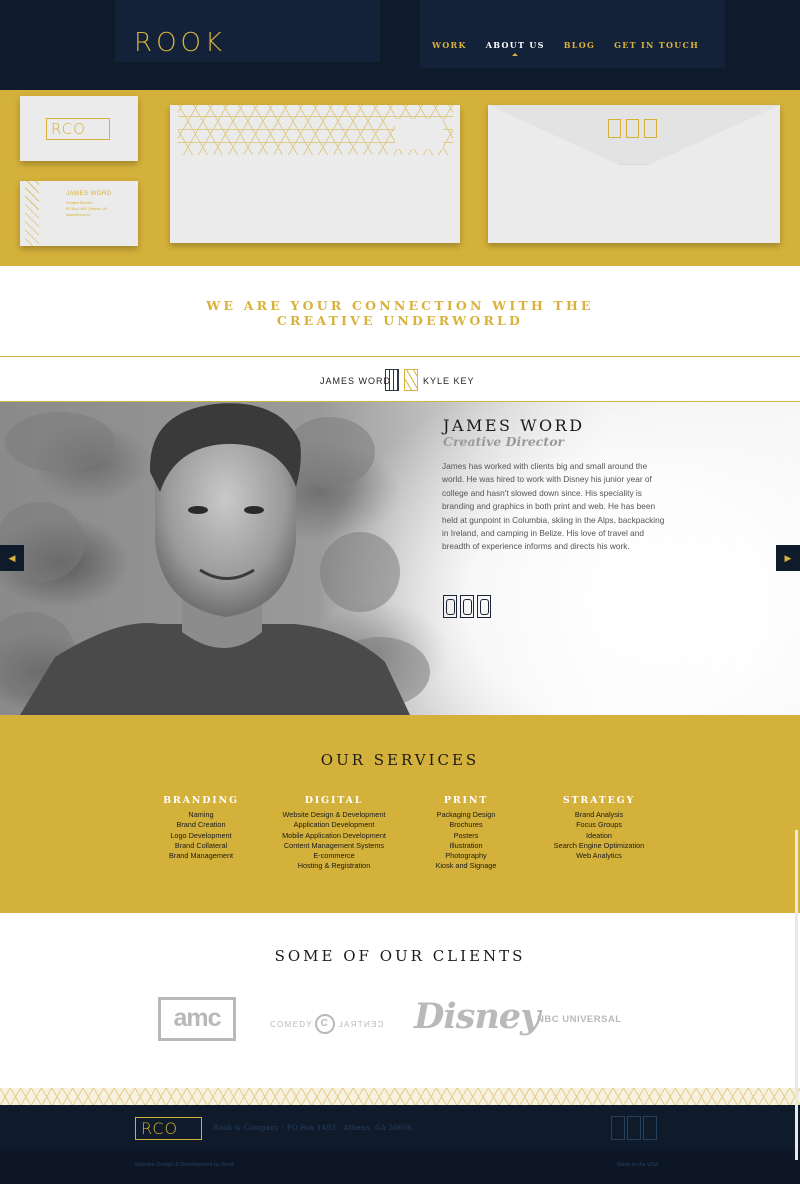 The height and width of the screenshot is (1184, 800). Describe the element at coordinates (579, 1019) in the screenshot. I see `client-logo-nbc-universal: NBC UNIVERSAL` at that location.